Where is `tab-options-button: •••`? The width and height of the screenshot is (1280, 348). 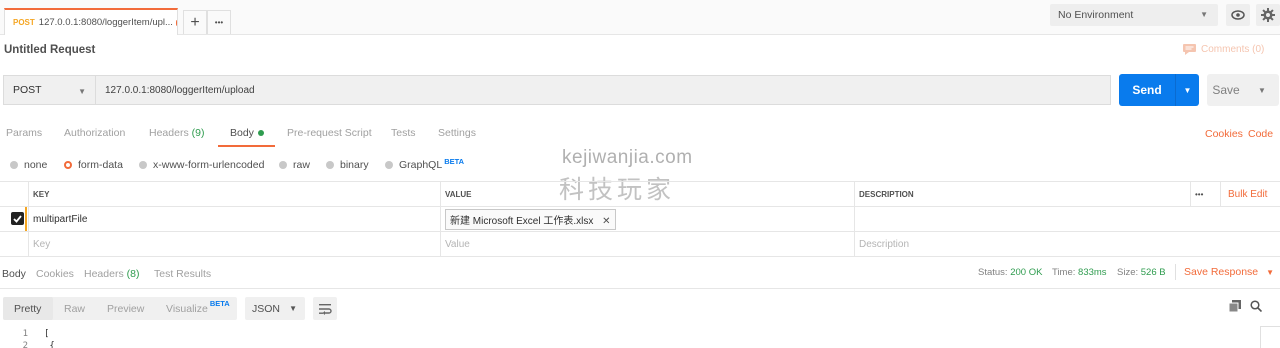
tab-options-button: ••• is located at coordinates (219, 22).